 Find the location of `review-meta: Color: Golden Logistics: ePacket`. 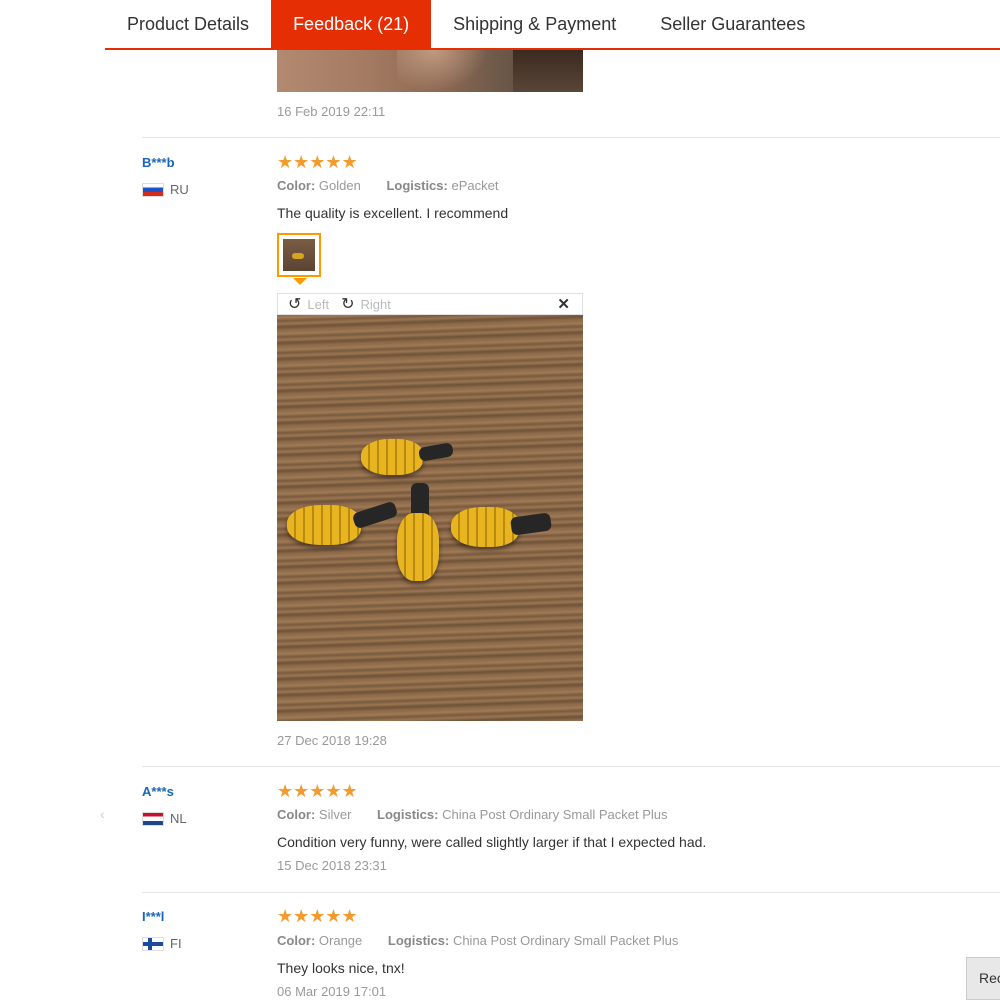

review-meta: Color: Golden Logistics: ePacket is located at coordinates (387, 185).